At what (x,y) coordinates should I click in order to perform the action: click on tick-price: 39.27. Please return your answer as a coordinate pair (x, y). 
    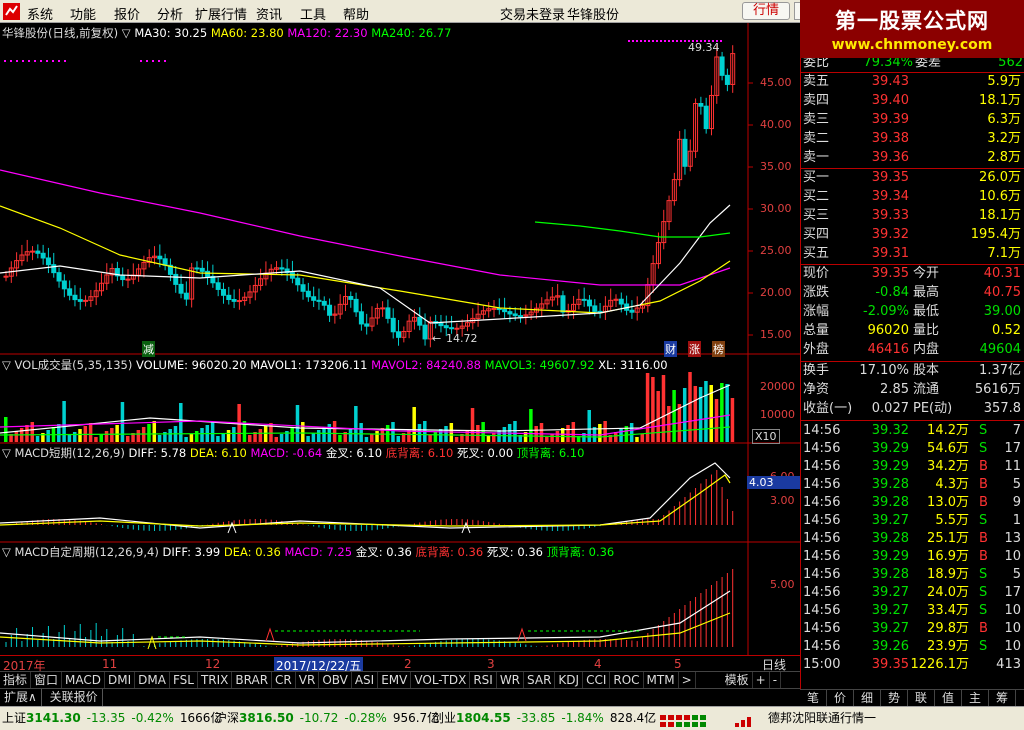
    Looking at the image, I should click on (890, 520).